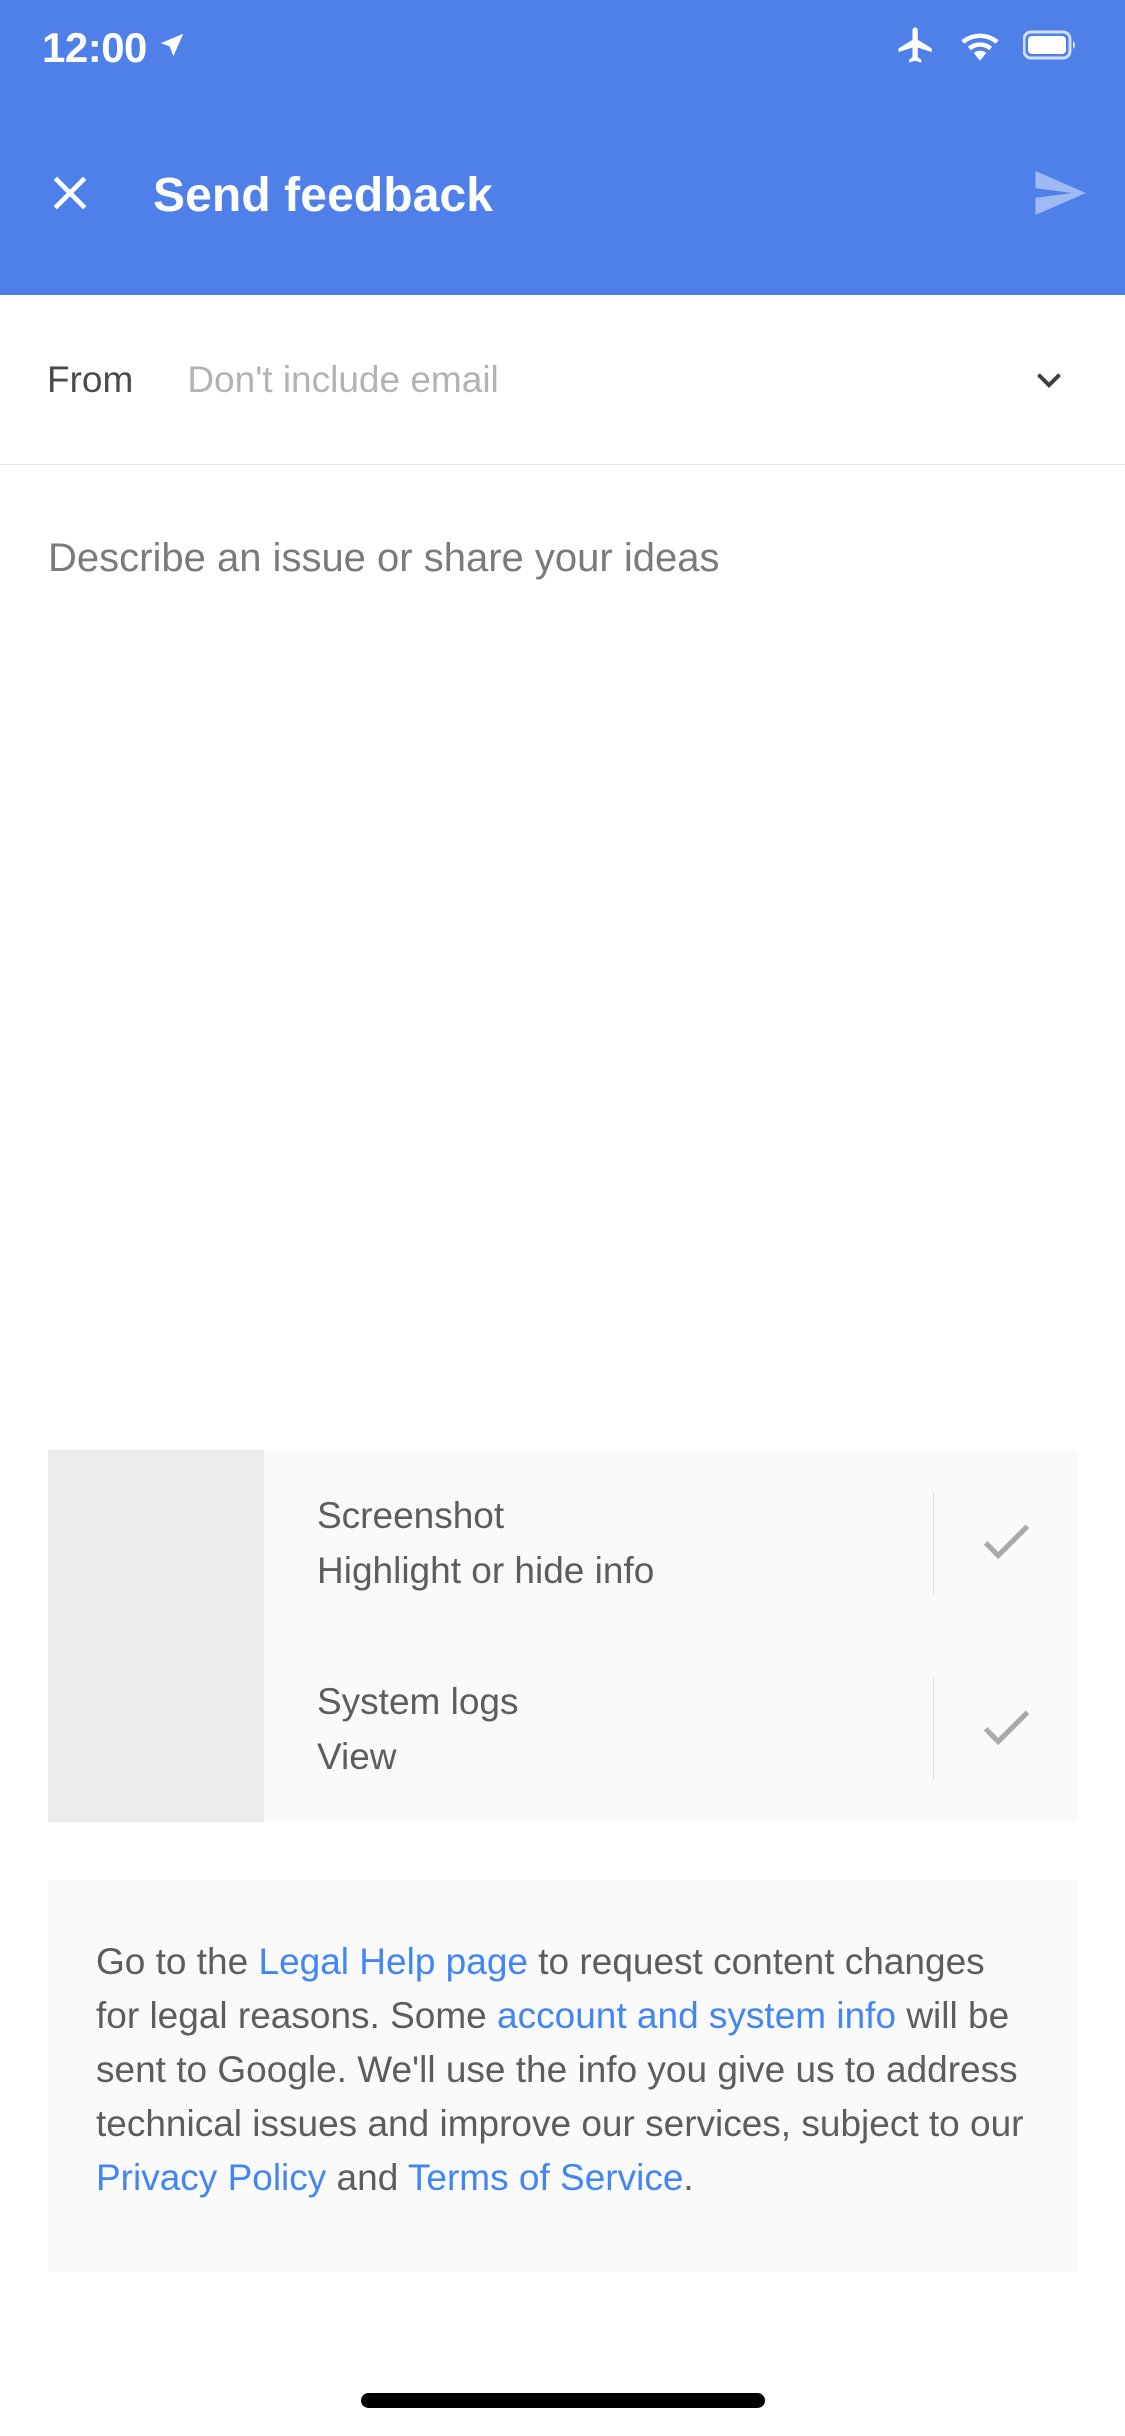  Describe the element at coordinates (394, 1961) in the screenshot. I see `legal-help-page-link: Legal Help page` at that location.